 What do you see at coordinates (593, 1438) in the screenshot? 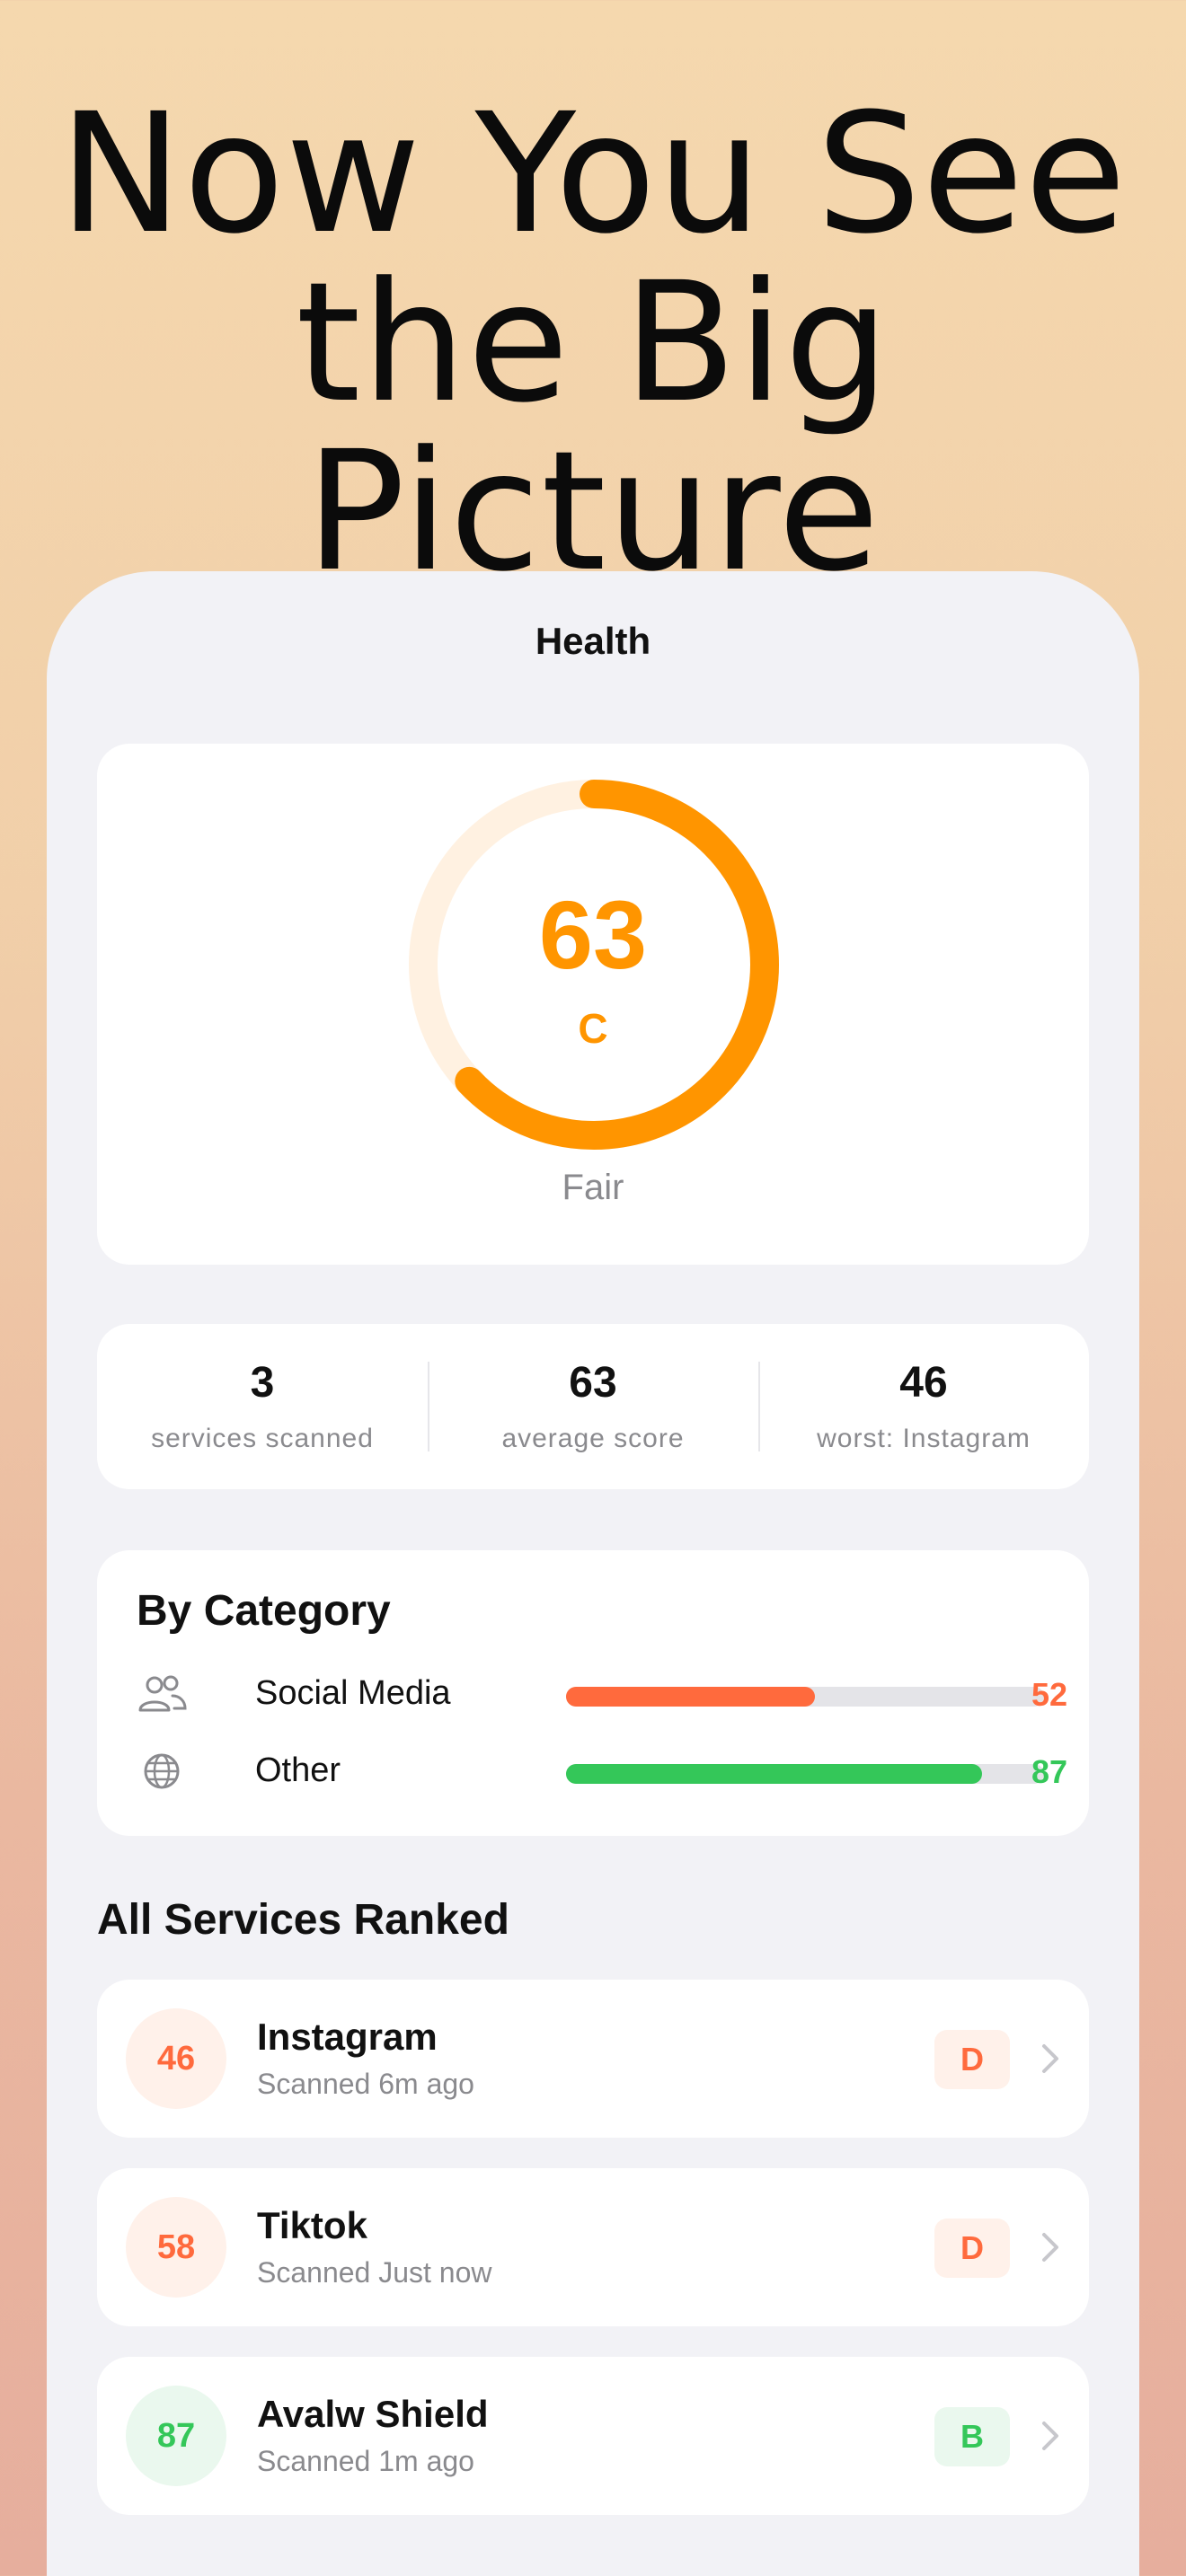
I see `stat-label: average score` at bounding box center [593, 1438].